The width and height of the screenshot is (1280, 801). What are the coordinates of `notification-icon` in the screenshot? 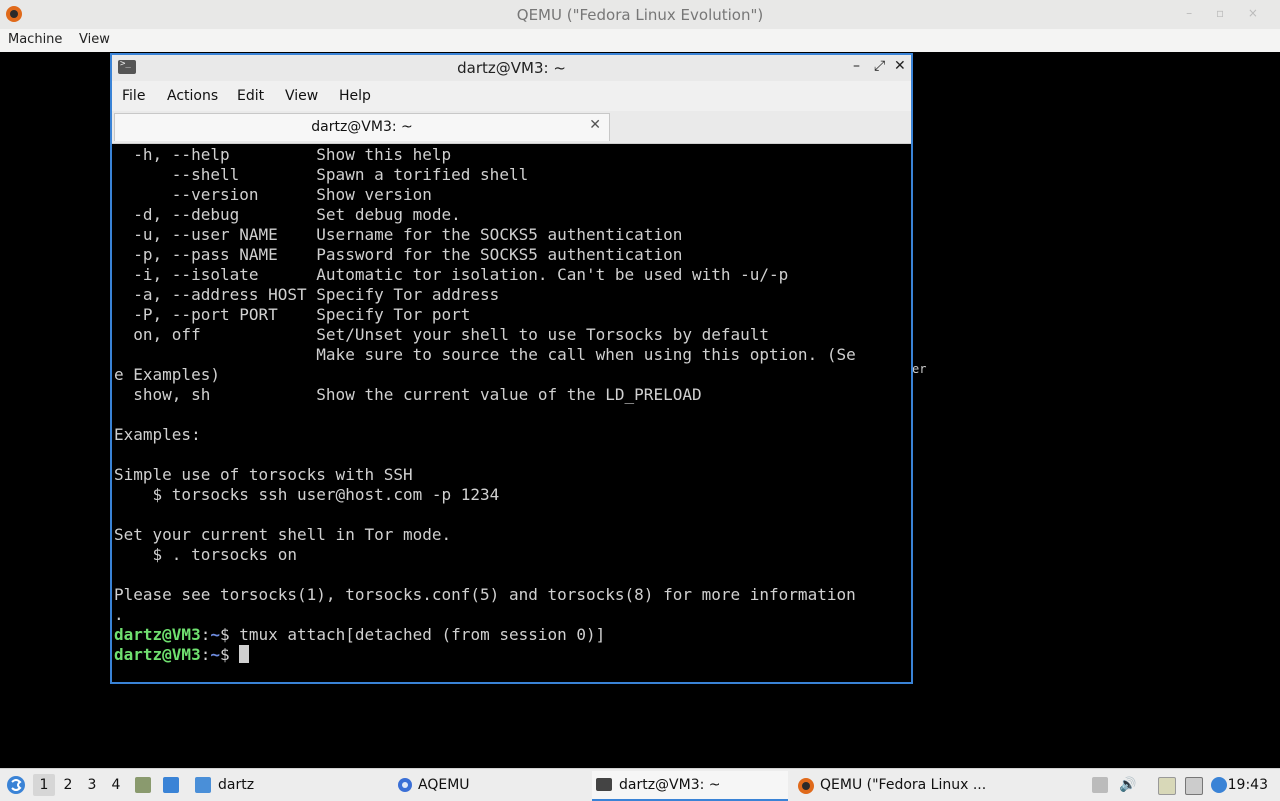 It's located at (1219, 785).